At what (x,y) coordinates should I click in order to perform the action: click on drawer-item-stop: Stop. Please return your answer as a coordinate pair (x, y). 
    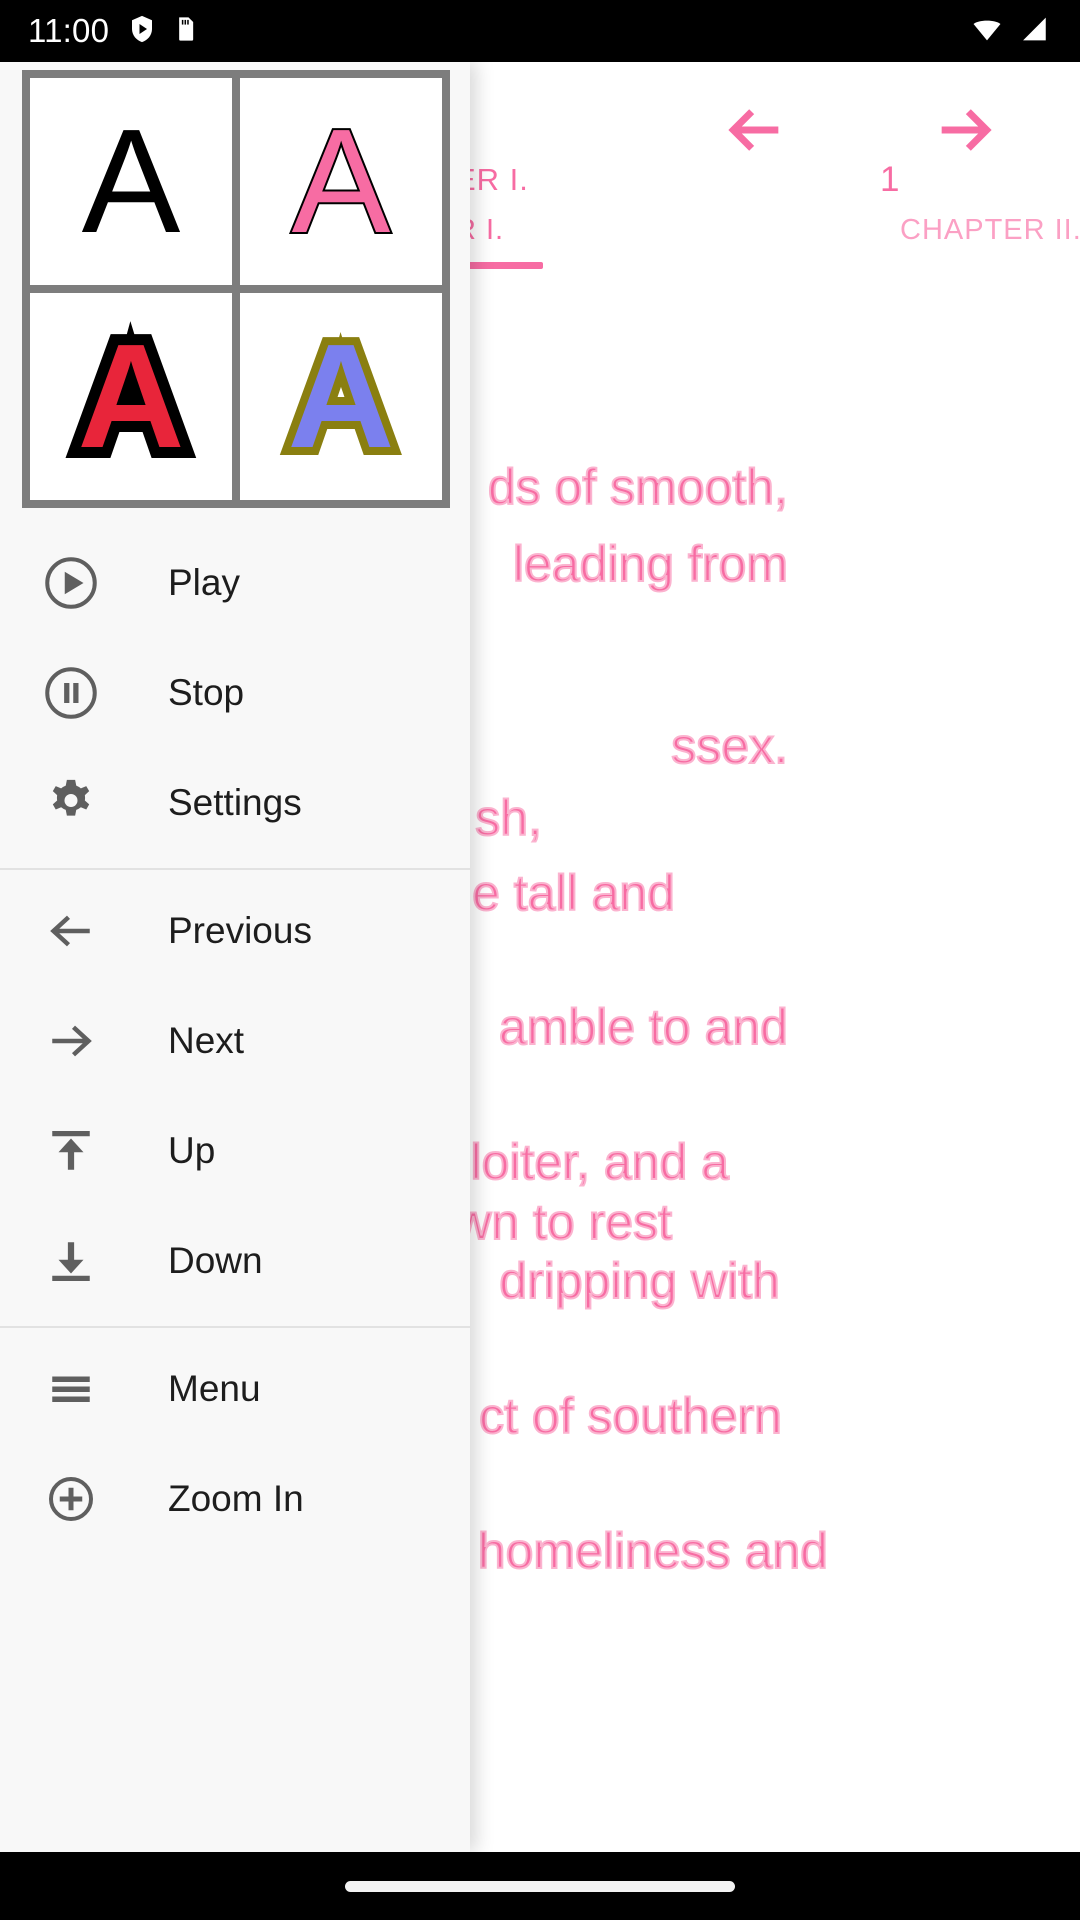
    Looking at the image, I should click on (235, 693).